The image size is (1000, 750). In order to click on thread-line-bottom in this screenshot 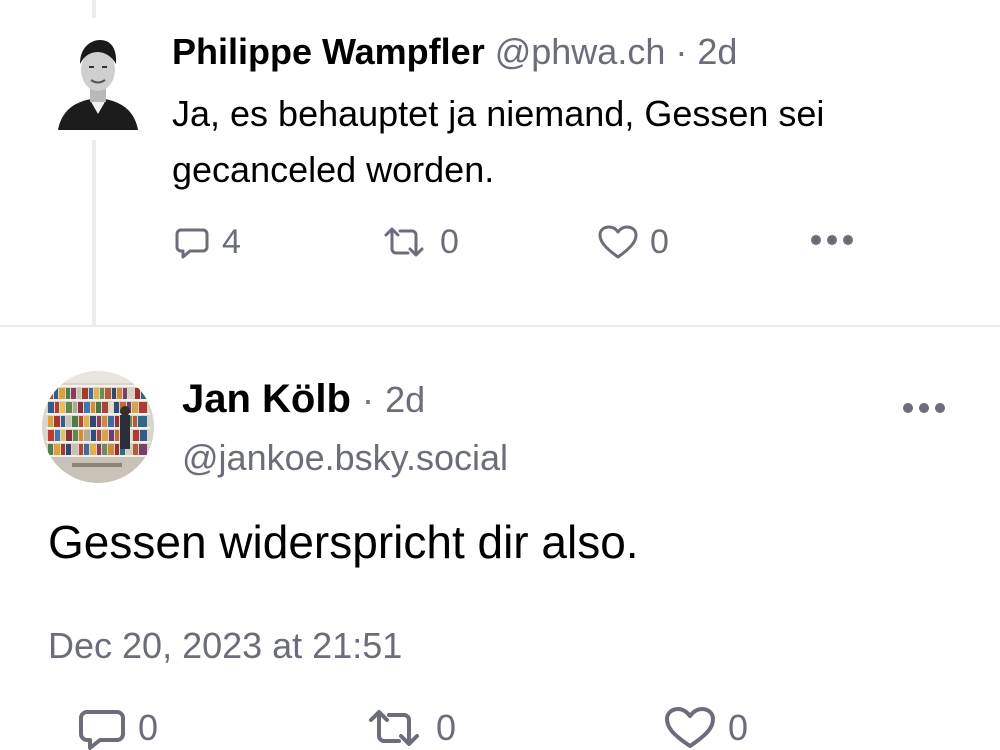, I will do `click(94, 233)`.